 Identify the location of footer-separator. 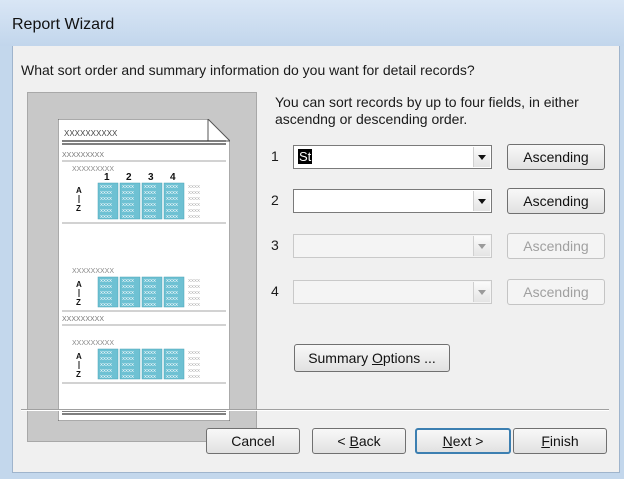
(315, 410).